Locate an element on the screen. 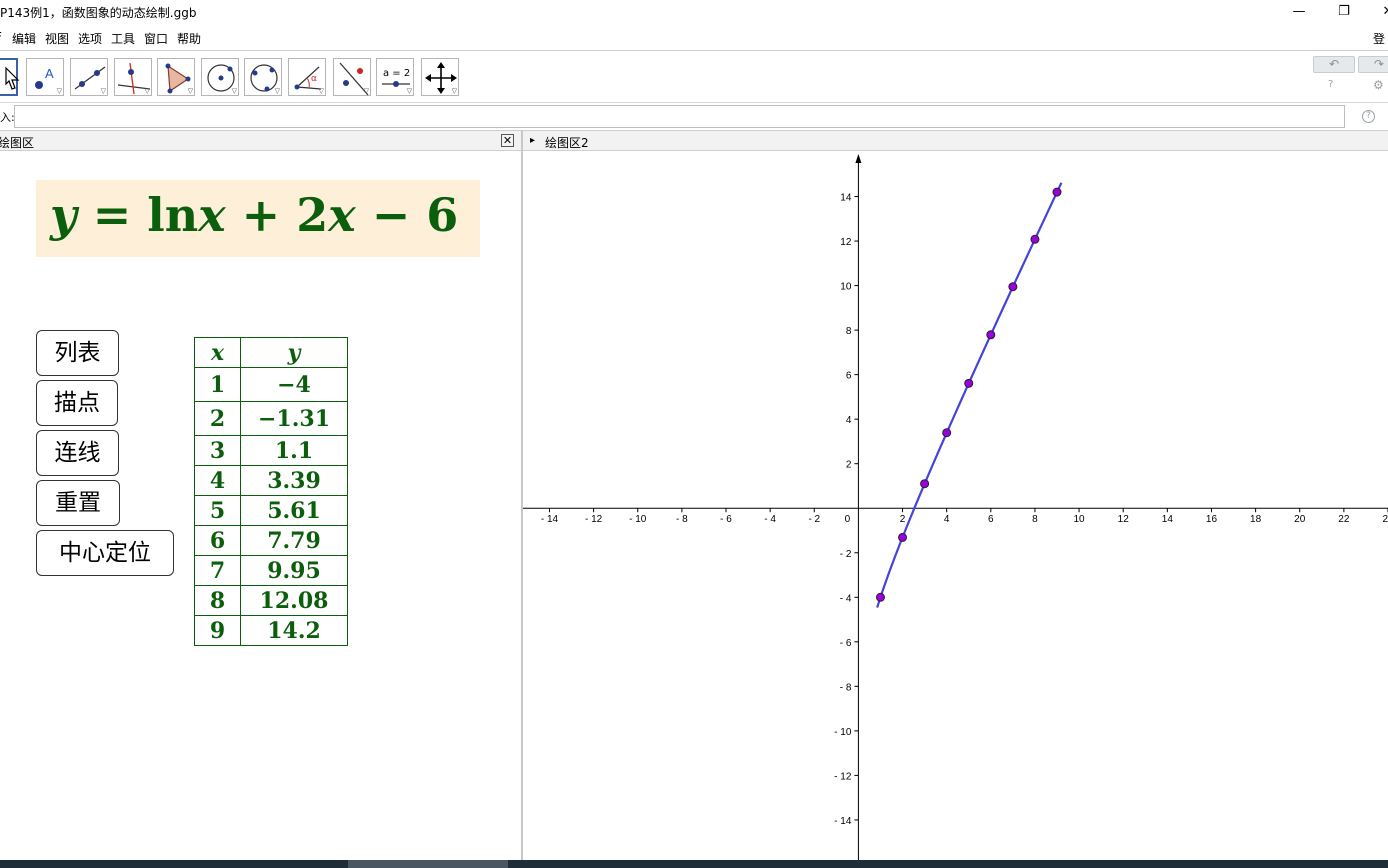  menu-help: 帮助 is located at coordinates (189, 38).